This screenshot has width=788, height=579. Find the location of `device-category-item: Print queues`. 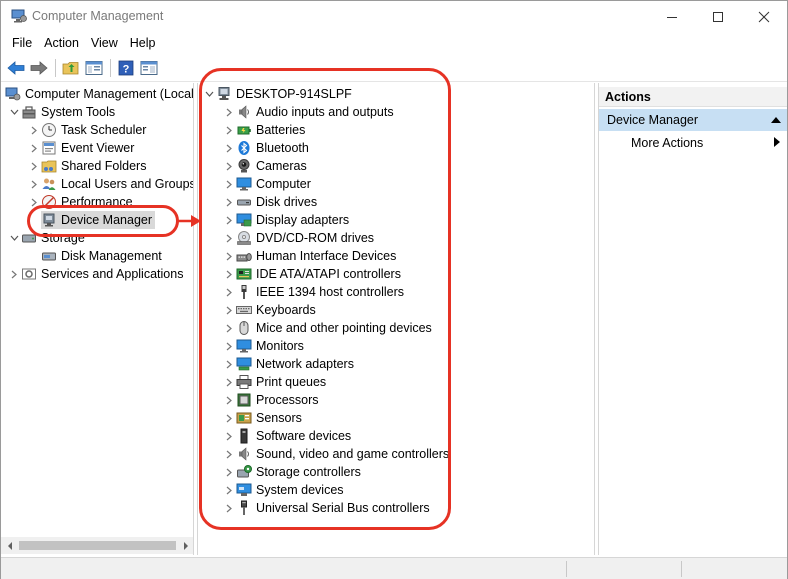

device-category-item: Print queues is located at coordinates (274, 382).